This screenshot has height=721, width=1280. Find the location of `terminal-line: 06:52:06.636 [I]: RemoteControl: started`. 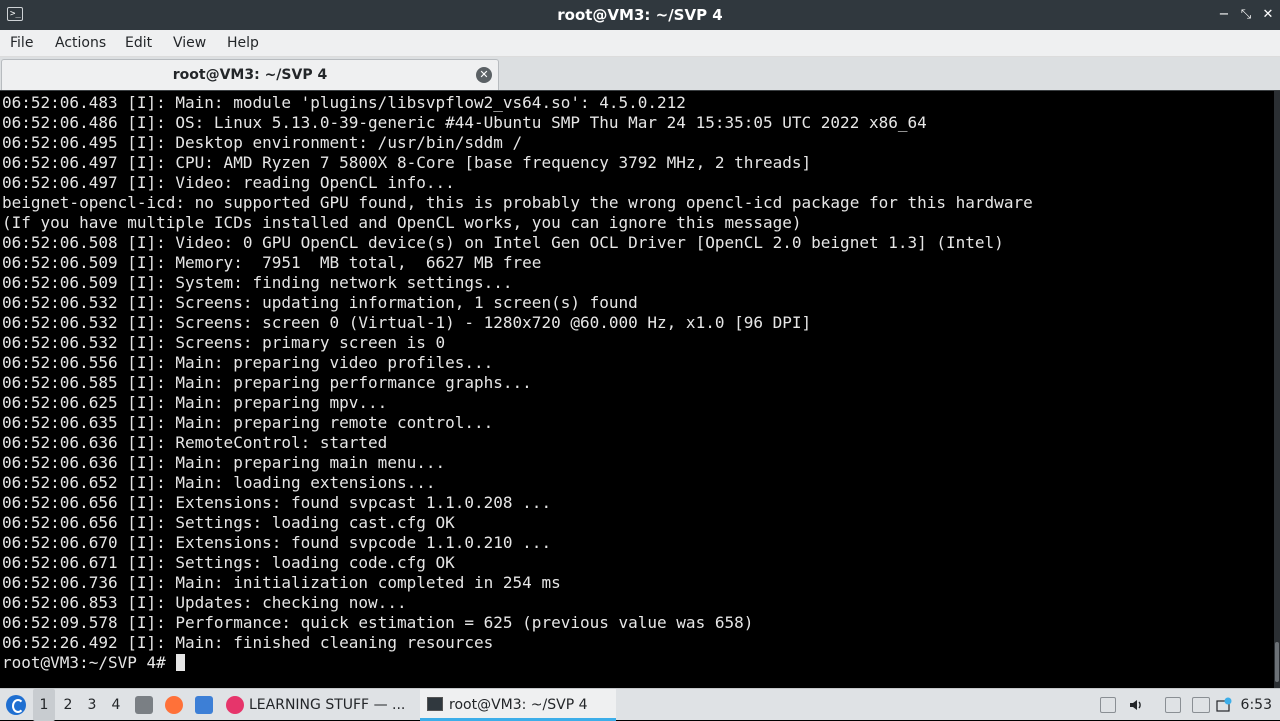

terminal-line: 06:52:06.636 [I]: RemoteControl: started is located at coordinates (195, 442).